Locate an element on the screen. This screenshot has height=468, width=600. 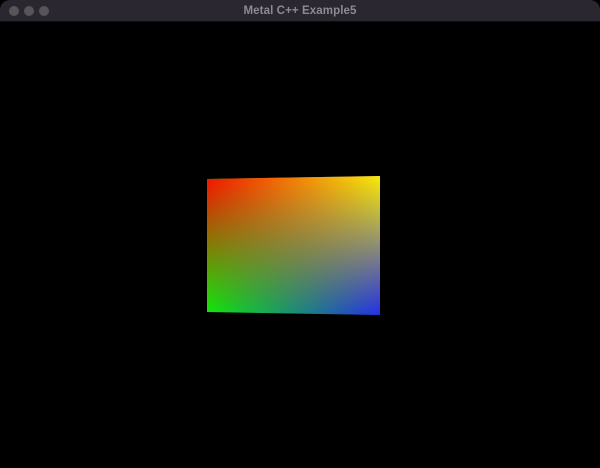
title-bar: Metal C++ Example5 is located at coordinates (300, 11).